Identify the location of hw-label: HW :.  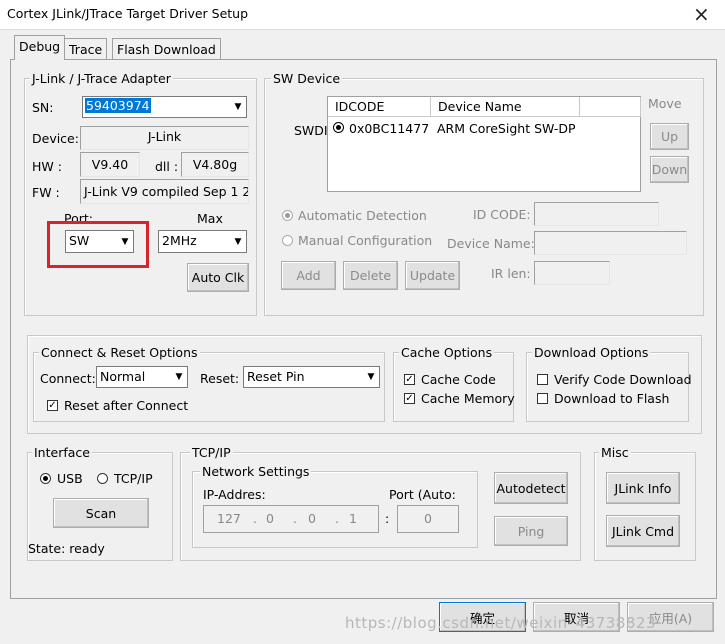
(47, 166).